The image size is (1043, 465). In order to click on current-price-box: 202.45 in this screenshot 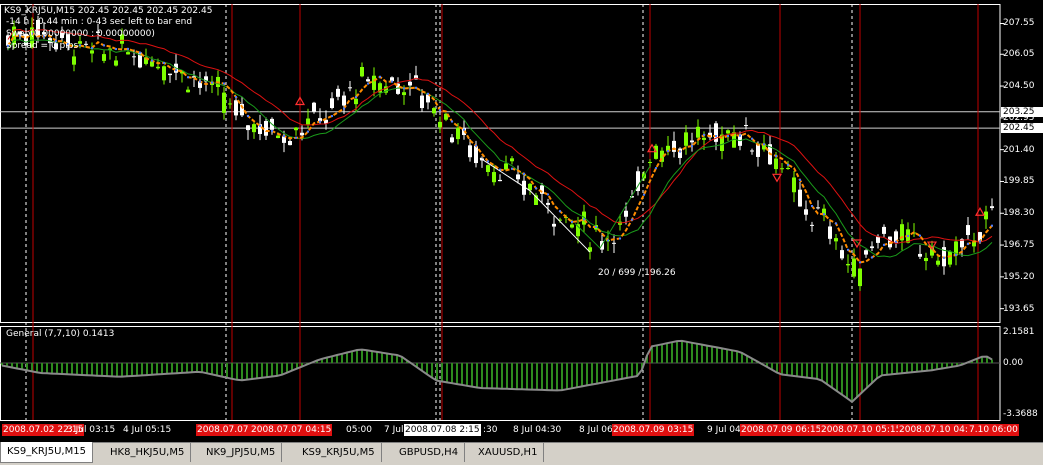, I will do `click(1022, 128)`.